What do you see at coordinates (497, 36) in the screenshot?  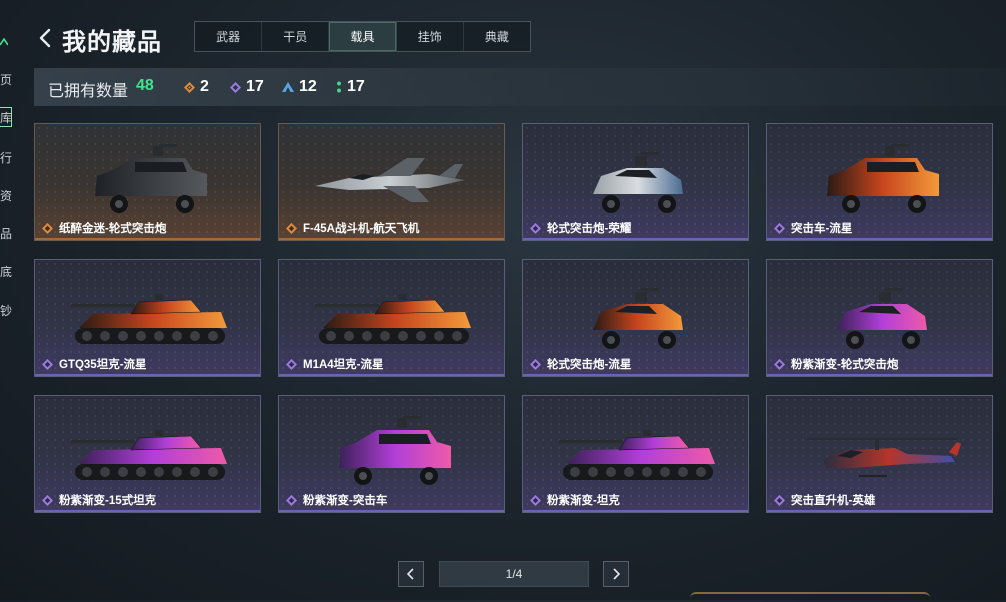 I see `tab-collection: 典藏` at bounding box center [497, 36].